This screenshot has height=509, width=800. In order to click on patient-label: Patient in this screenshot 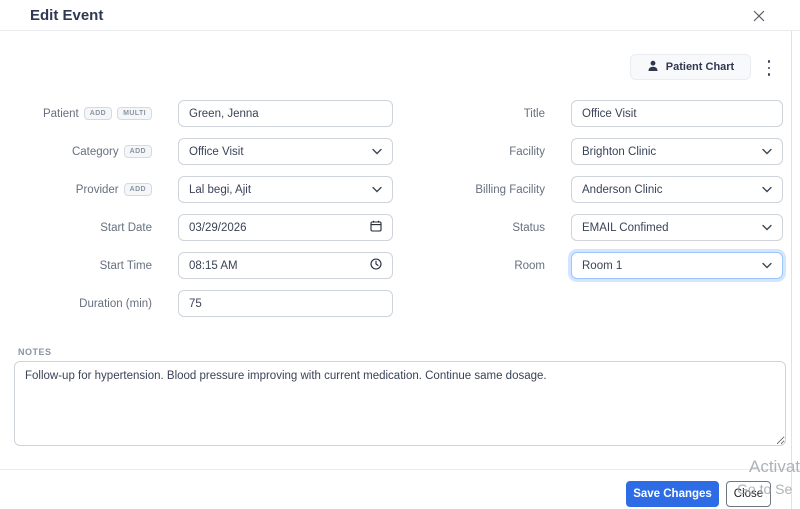, I will do `click(60, 113)`.